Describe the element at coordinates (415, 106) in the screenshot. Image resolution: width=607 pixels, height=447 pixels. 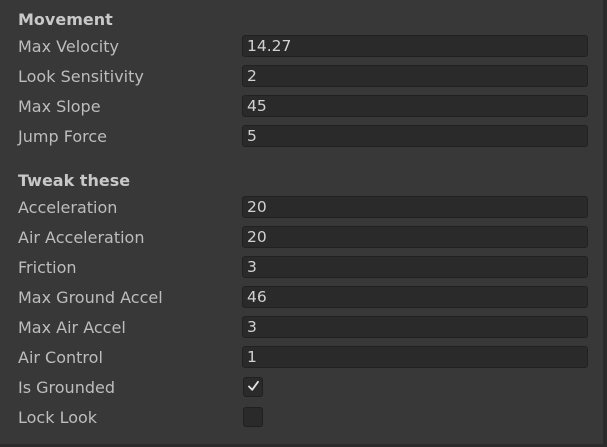
I see `max-slope-input: 45` at that location.